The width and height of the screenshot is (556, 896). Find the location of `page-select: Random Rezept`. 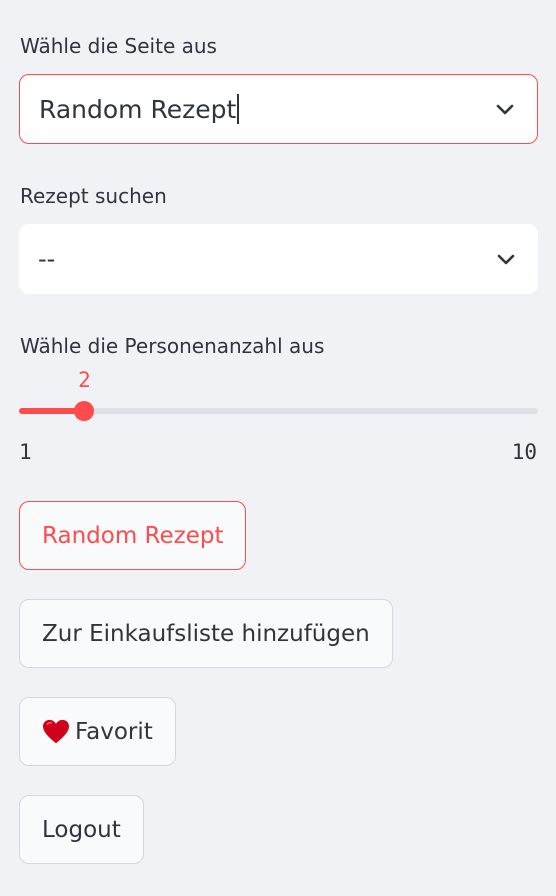

page-select: Random Rezept is located at coordinates (278, 109).